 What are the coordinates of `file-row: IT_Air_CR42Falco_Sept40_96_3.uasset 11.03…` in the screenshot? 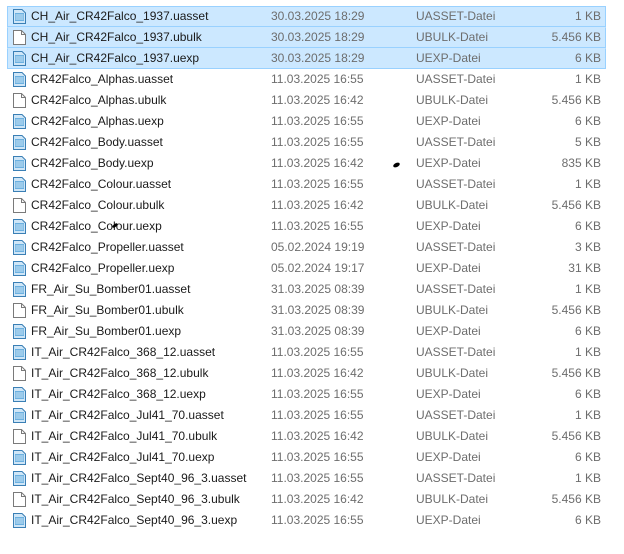 It's located at (312, 478).